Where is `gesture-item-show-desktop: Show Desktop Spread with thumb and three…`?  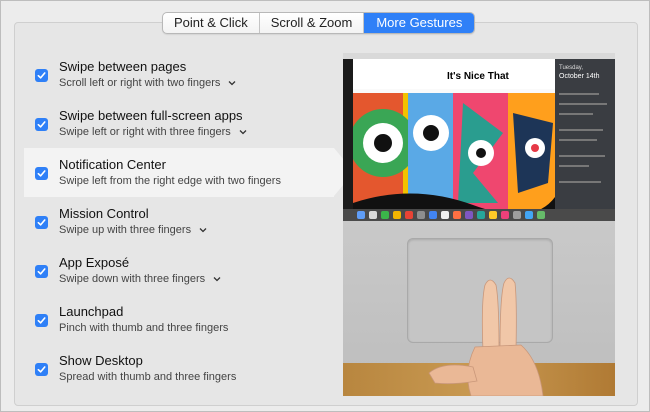 gesture-item-show-desktop: Show Desktop Spread with thumb and three… is located at coordinates (179, 368).